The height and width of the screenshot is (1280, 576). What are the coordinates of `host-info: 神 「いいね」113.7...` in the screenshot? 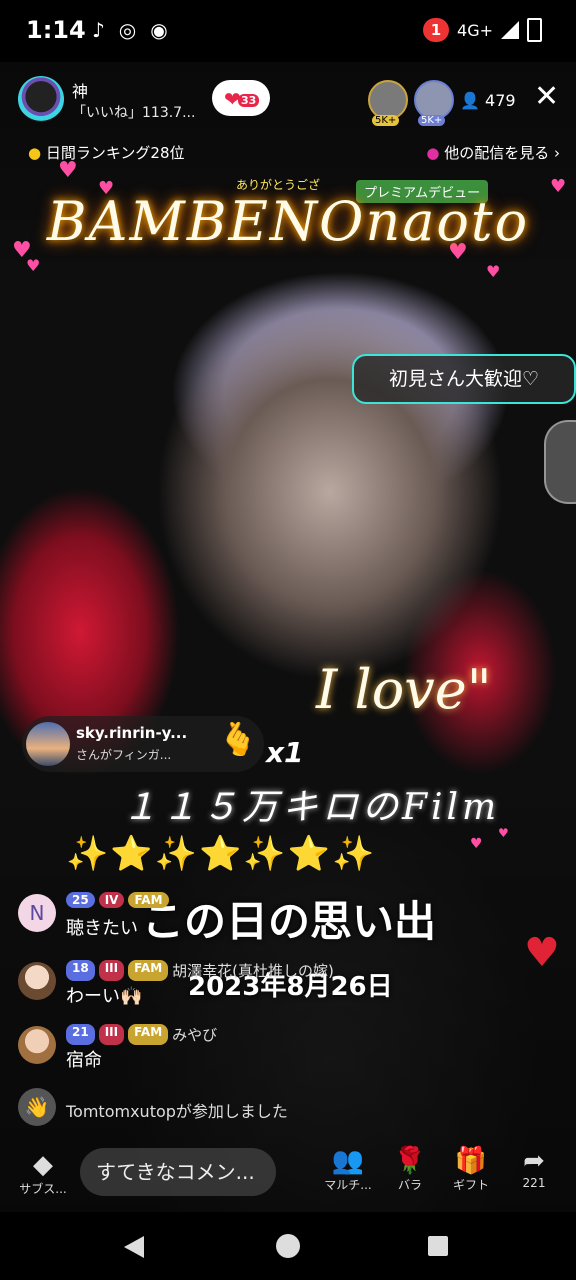 It's located at (110, 100).